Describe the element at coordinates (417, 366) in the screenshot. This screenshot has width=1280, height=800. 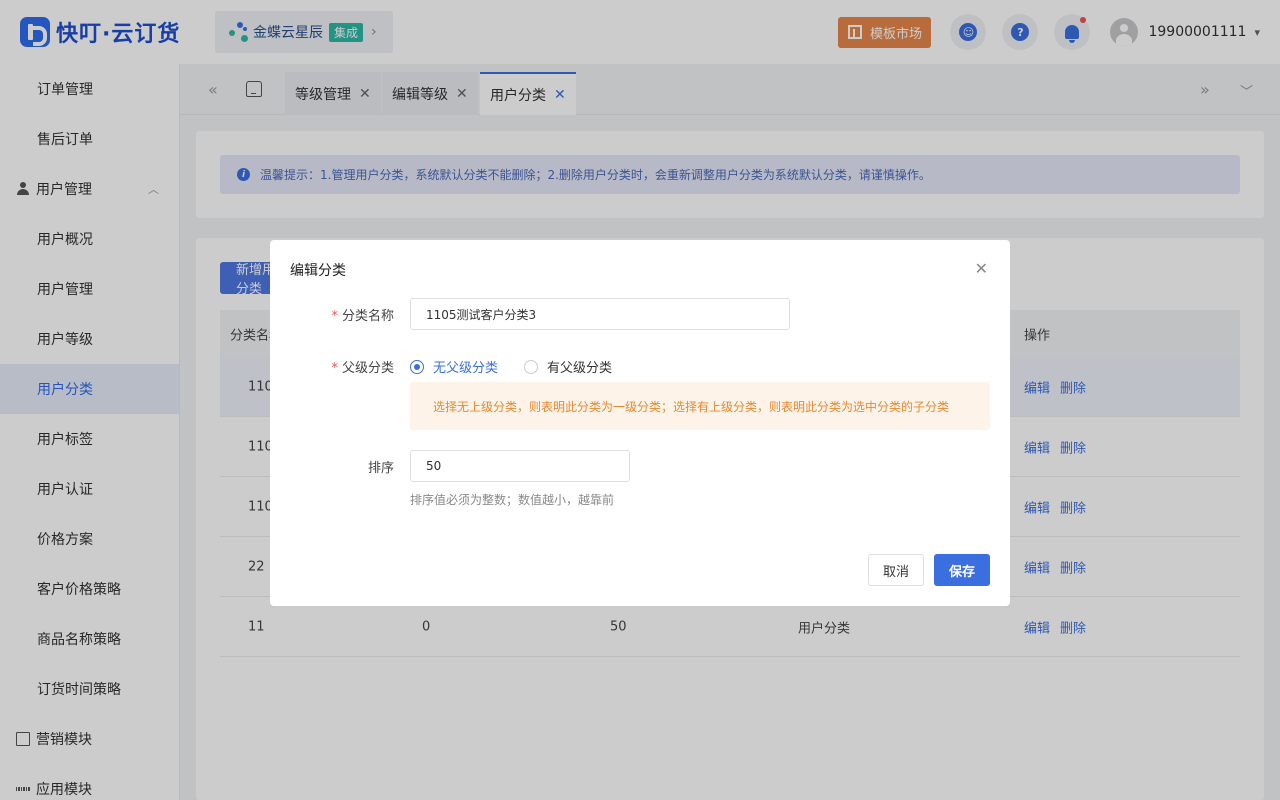
I see `radio-checked-icon` at that location.